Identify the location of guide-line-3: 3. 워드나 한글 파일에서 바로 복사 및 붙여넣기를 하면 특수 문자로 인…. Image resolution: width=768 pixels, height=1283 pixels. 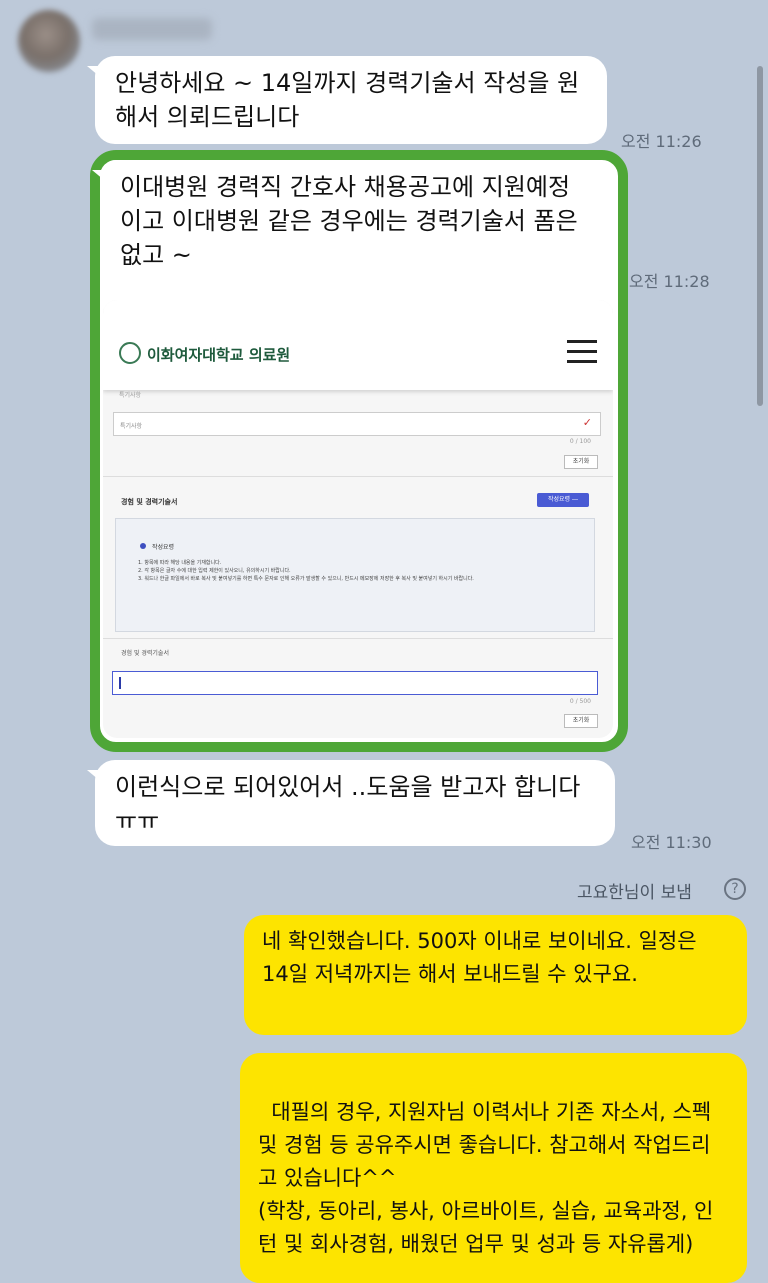
(306, 579).